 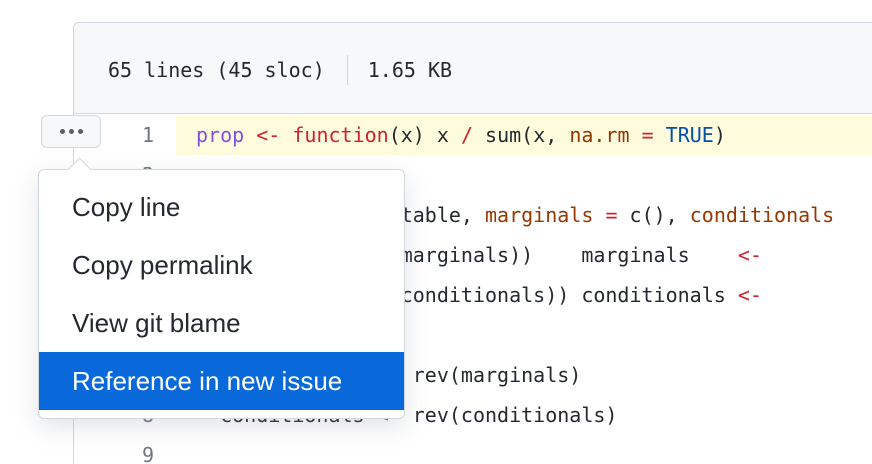 I want to click on file-info: 65 lines (45 sloc) 1.65 KB, so click(x=280, y=70).